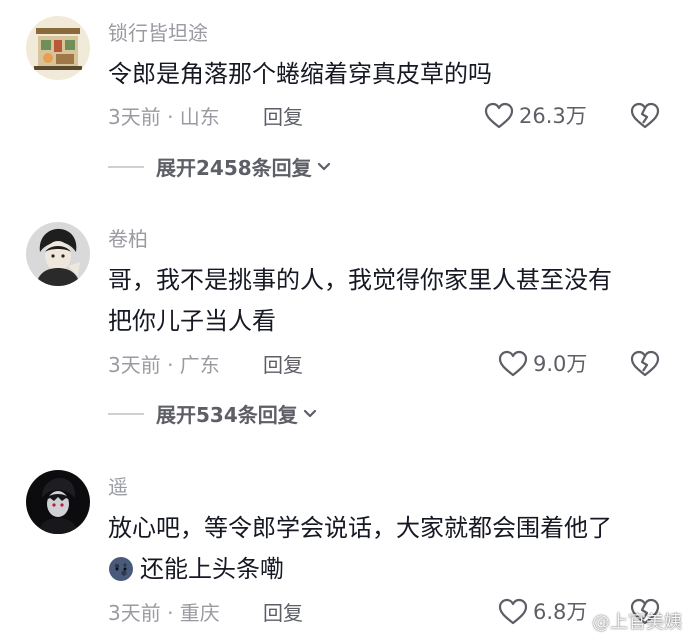  What do you see at coordinates (234, 168) in the screenshot?
I see `expand-replies-label: 展开2458条回复` at bounding box center [234, 168].